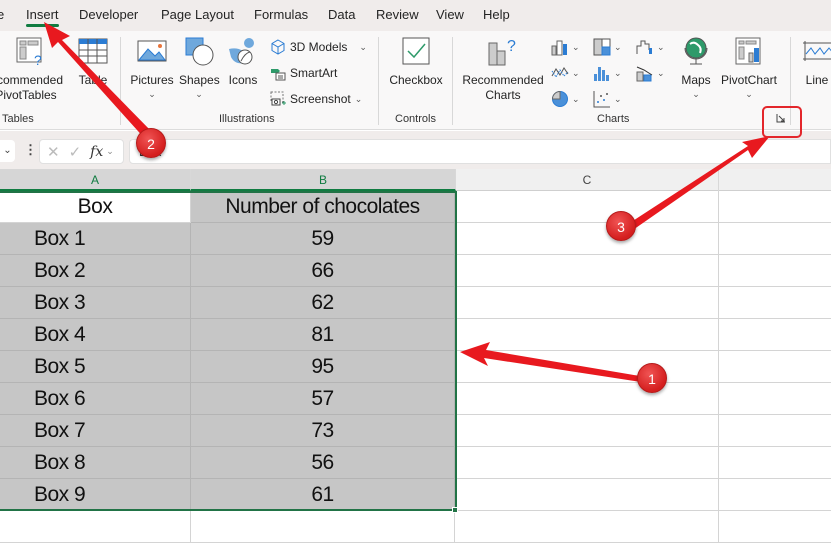 The image size is (831, 543). I want to click on cell-chocolate-count: 66, so click(323, 271).